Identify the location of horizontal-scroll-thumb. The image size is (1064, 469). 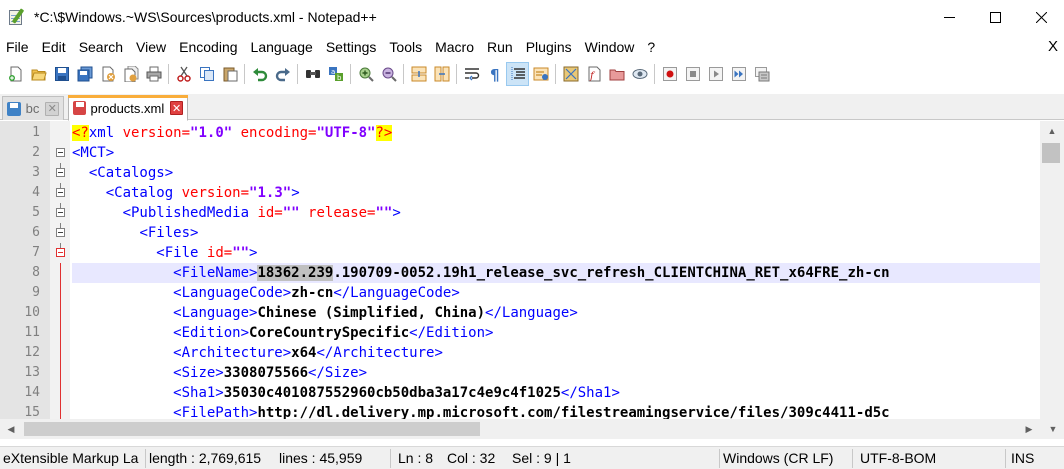
(252, 429).